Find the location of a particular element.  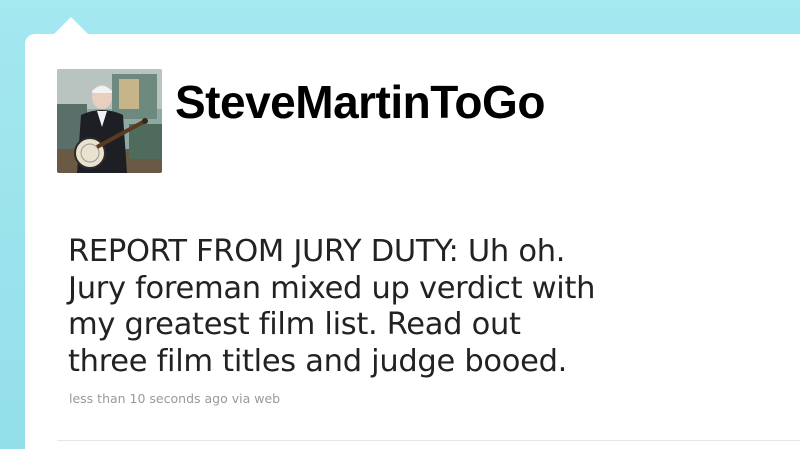

via-label: via is located at coordinates (241, 398).